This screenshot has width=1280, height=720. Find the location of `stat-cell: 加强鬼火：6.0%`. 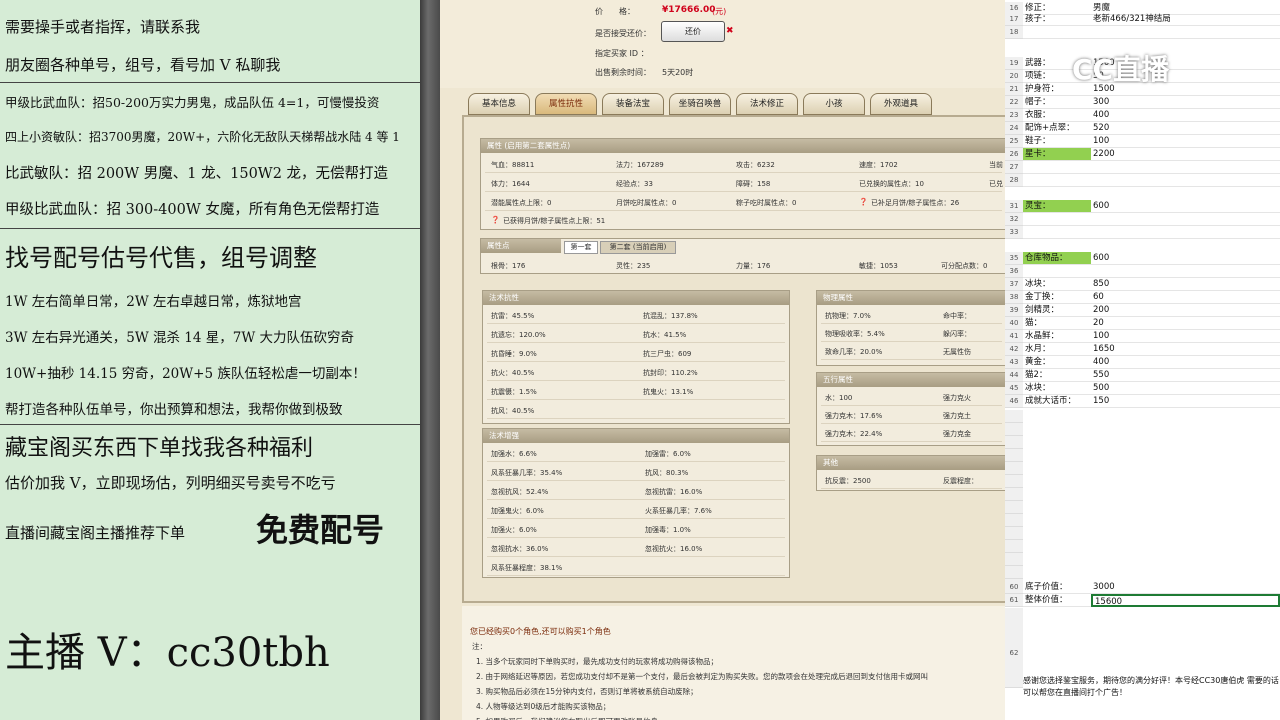

stat-cell: 加强鬼火：6.0% is located at coordinates (517, 511).